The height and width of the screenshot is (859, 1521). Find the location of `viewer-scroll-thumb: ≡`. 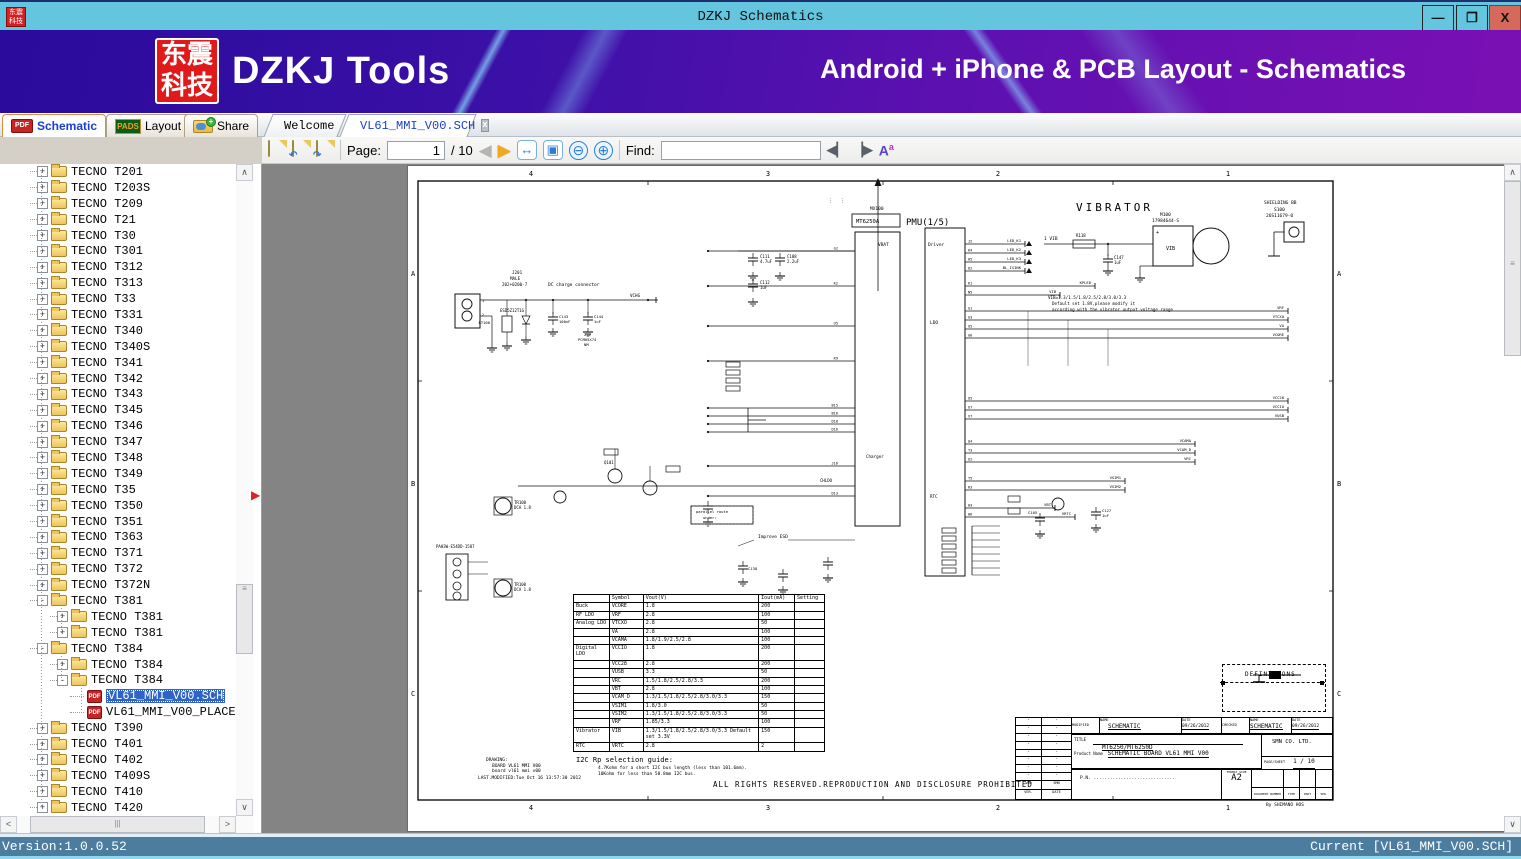

viewer-scroll-thumb: ≡ is located at coordinates (1512, 268).